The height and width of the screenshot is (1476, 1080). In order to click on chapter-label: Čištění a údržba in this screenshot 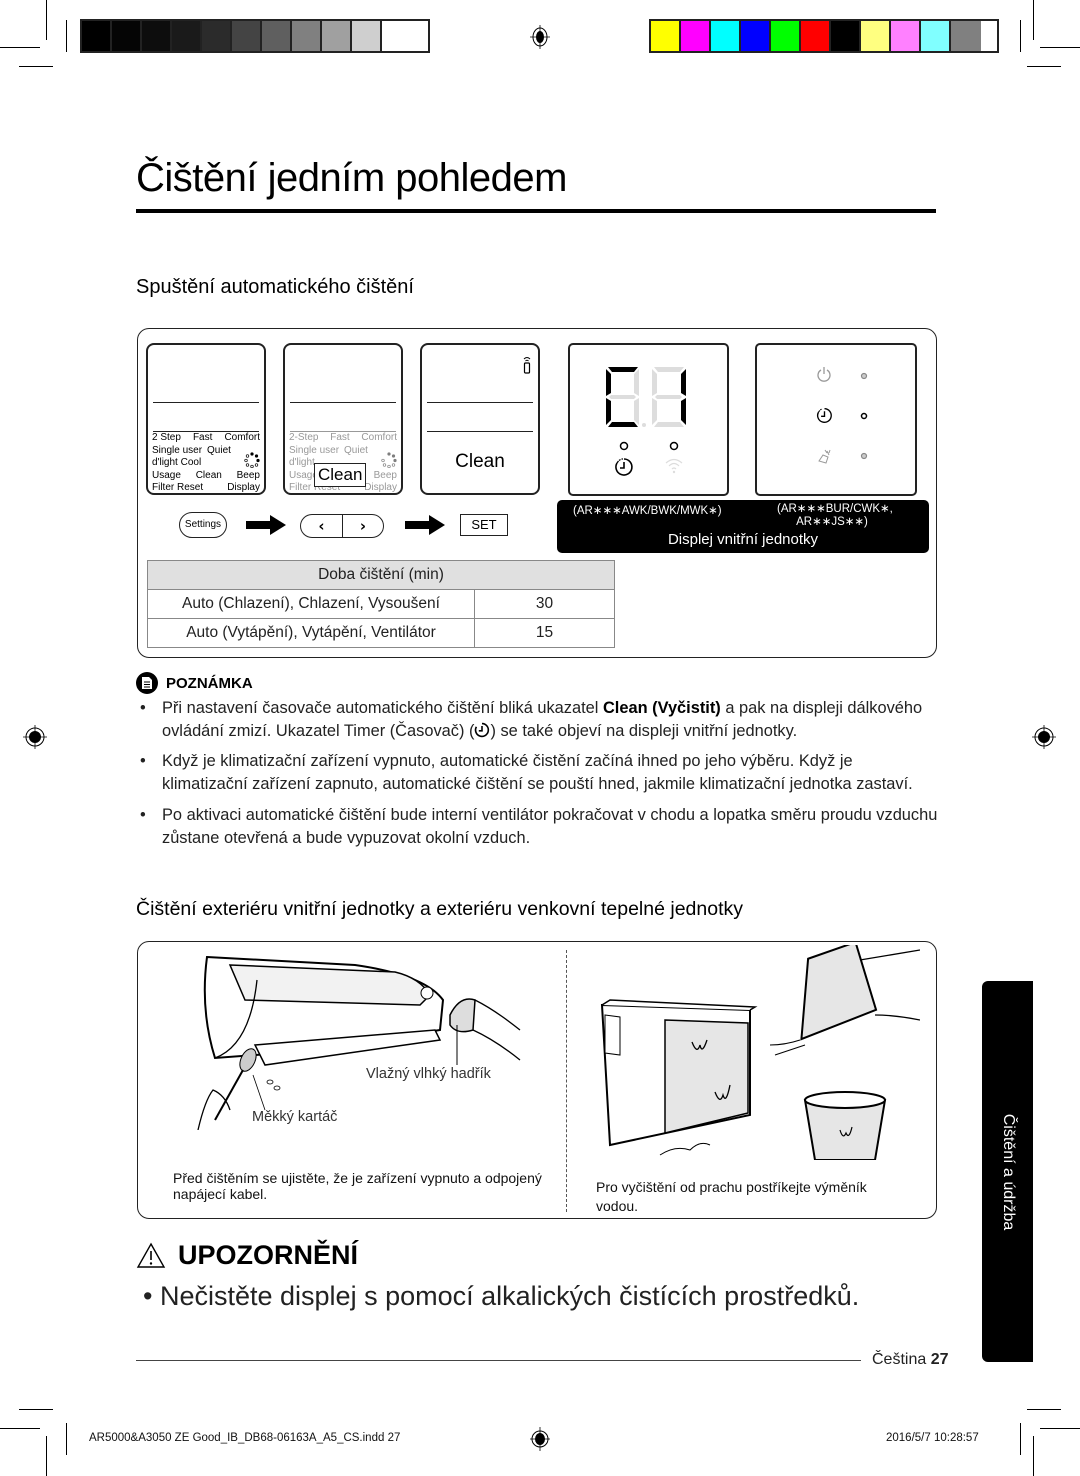, I will do `click(1008, 1171)`.